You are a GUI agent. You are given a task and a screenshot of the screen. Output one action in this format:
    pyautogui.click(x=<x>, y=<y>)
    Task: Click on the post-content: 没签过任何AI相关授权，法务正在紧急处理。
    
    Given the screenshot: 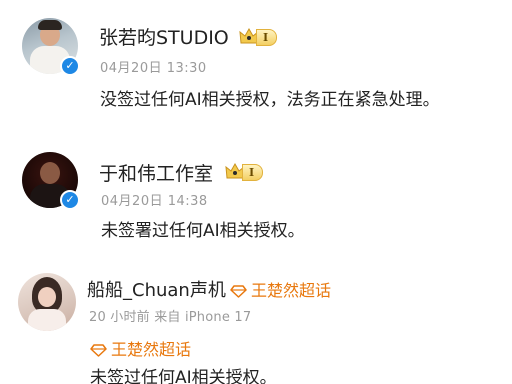 What is the action you would take?
    pyautogui.click(x=270, y=100)
    